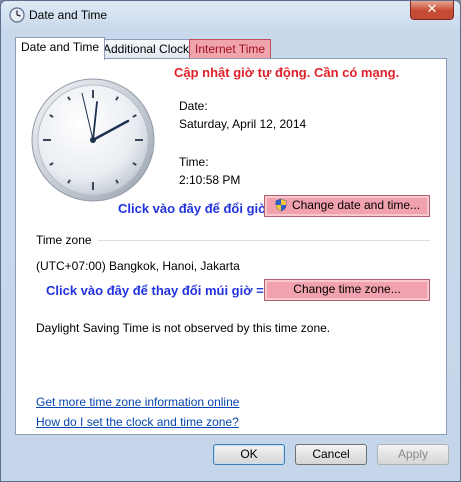  I want to click on close-icon: ✕, so click(432, 9).